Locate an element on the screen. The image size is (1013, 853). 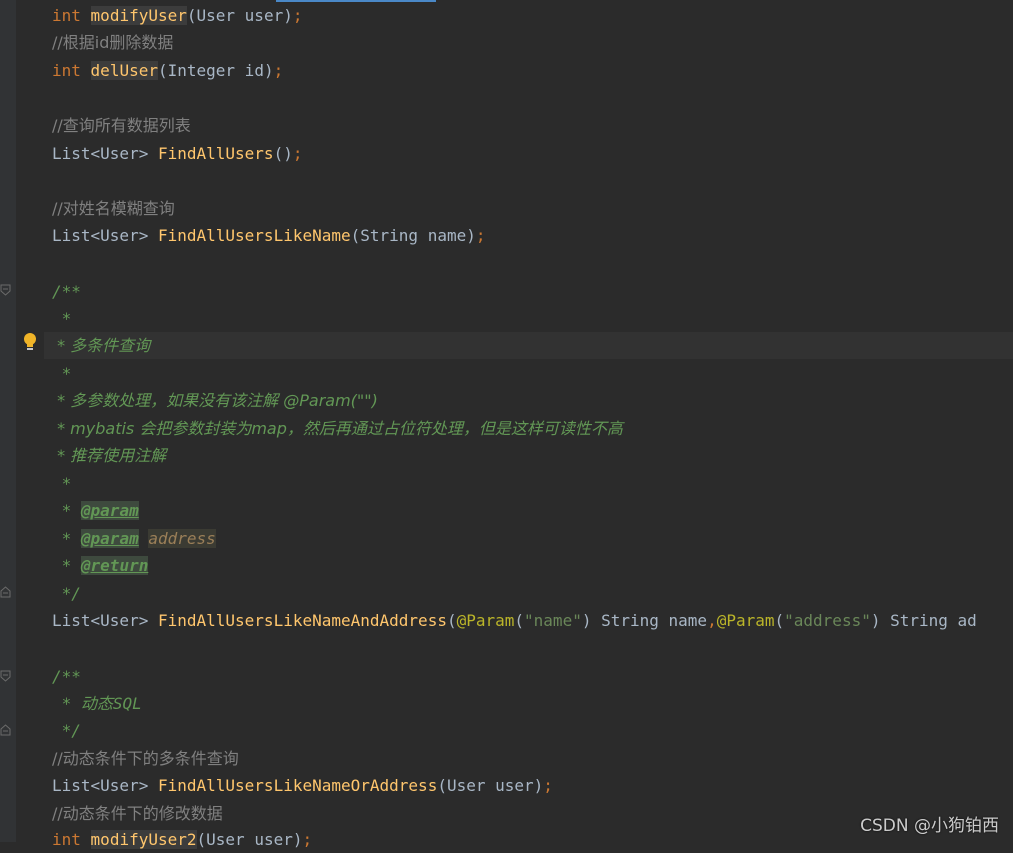
doc-comment: * 动态SQL is located at coordinates (97, 703).